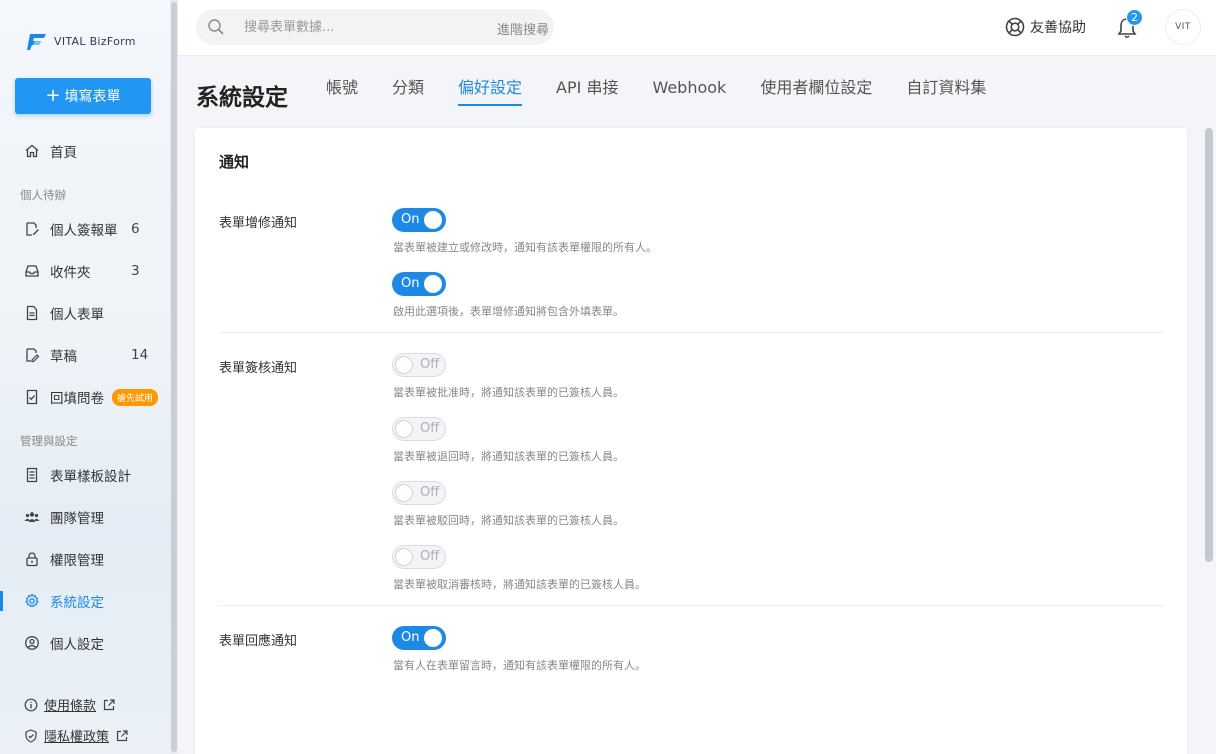 The height and width of the screenshot is (754, 1216). Describe the element at coordinates (32, 517) in the screenshot. I see `team-icon` at that location.